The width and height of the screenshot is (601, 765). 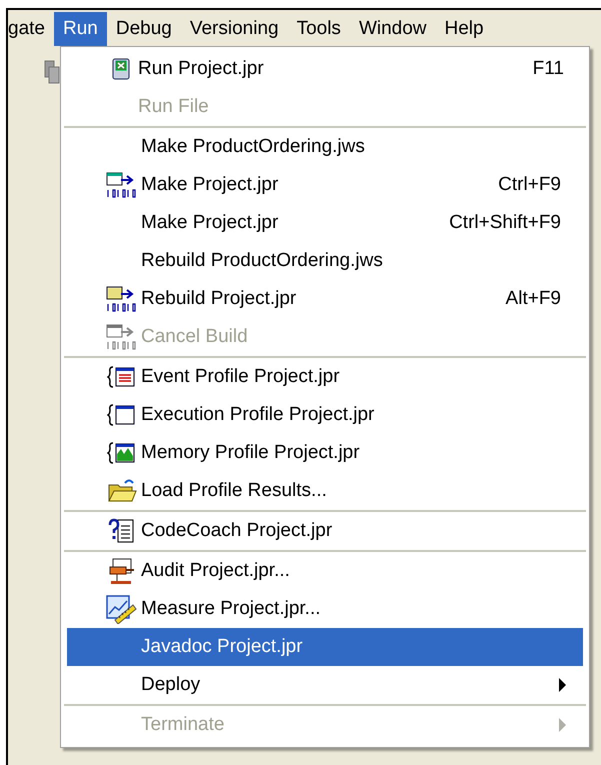 I want to click on menu-bar-item: gate, so click(x=31, y=29).